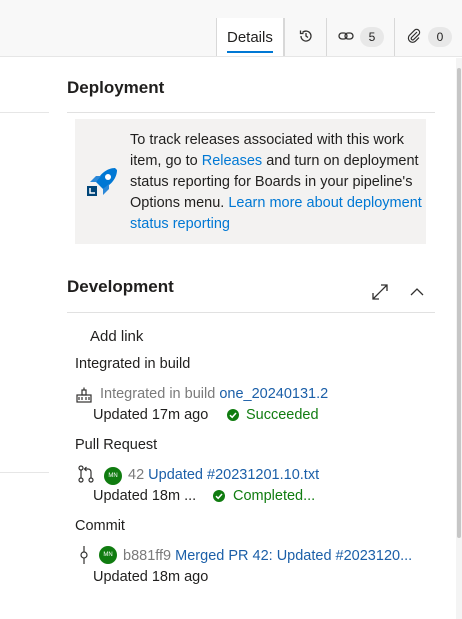 The width and height of the screenshot is (462, 619). Describe the element at coordinates (372, 37) in the screenshot. I see `links-count-badge: 5` at that location.